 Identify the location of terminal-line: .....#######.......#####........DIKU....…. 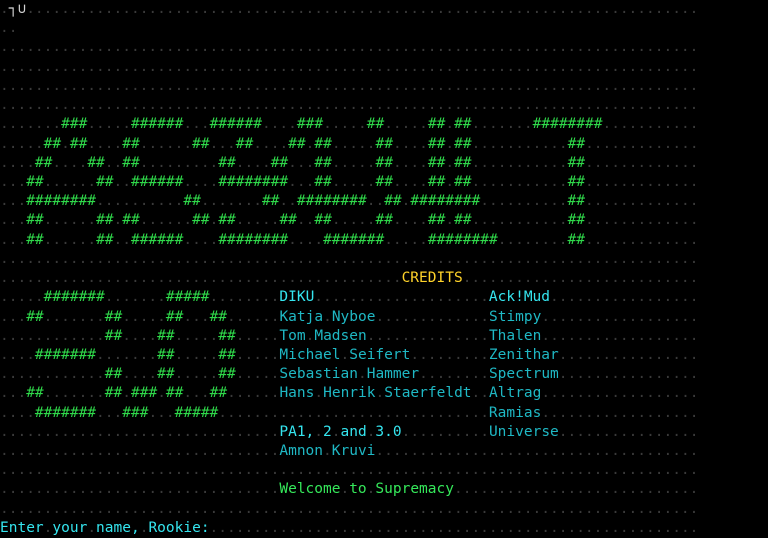
(349, 297).